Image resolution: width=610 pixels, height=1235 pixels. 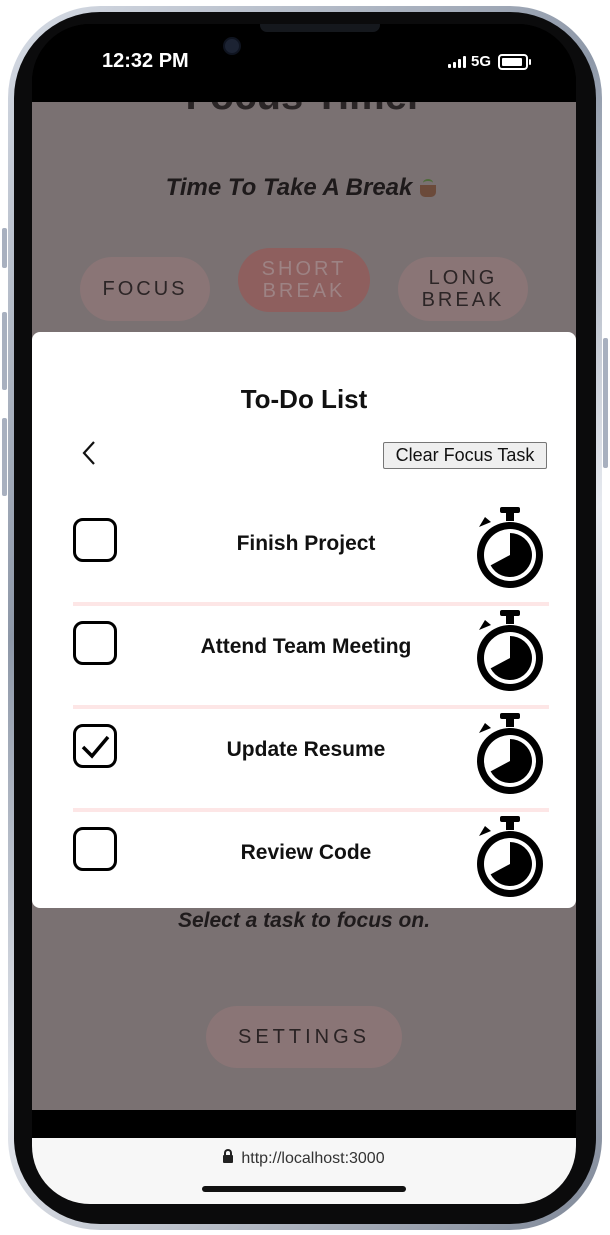 I want to click on select-task-hint: Select a task to focus on., so click(x=304, y=920).